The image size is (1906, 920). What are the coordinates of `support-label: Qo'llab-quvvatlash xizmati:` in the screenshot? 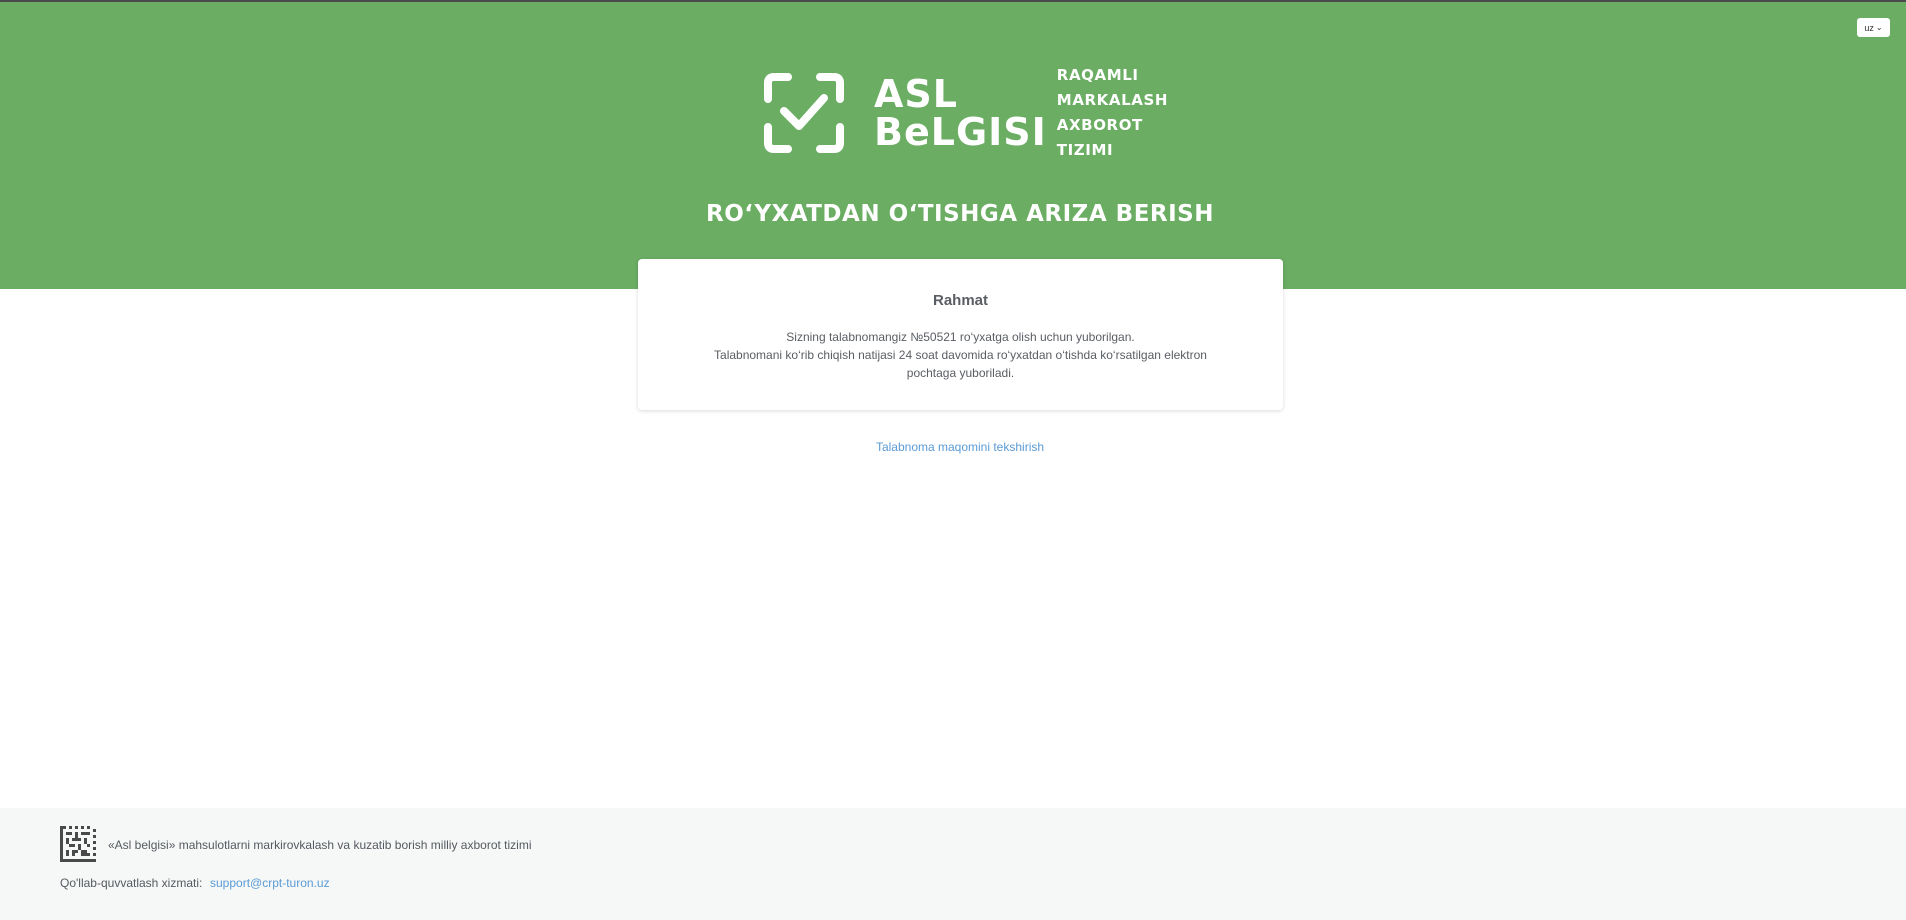 It's located at (131, 883).